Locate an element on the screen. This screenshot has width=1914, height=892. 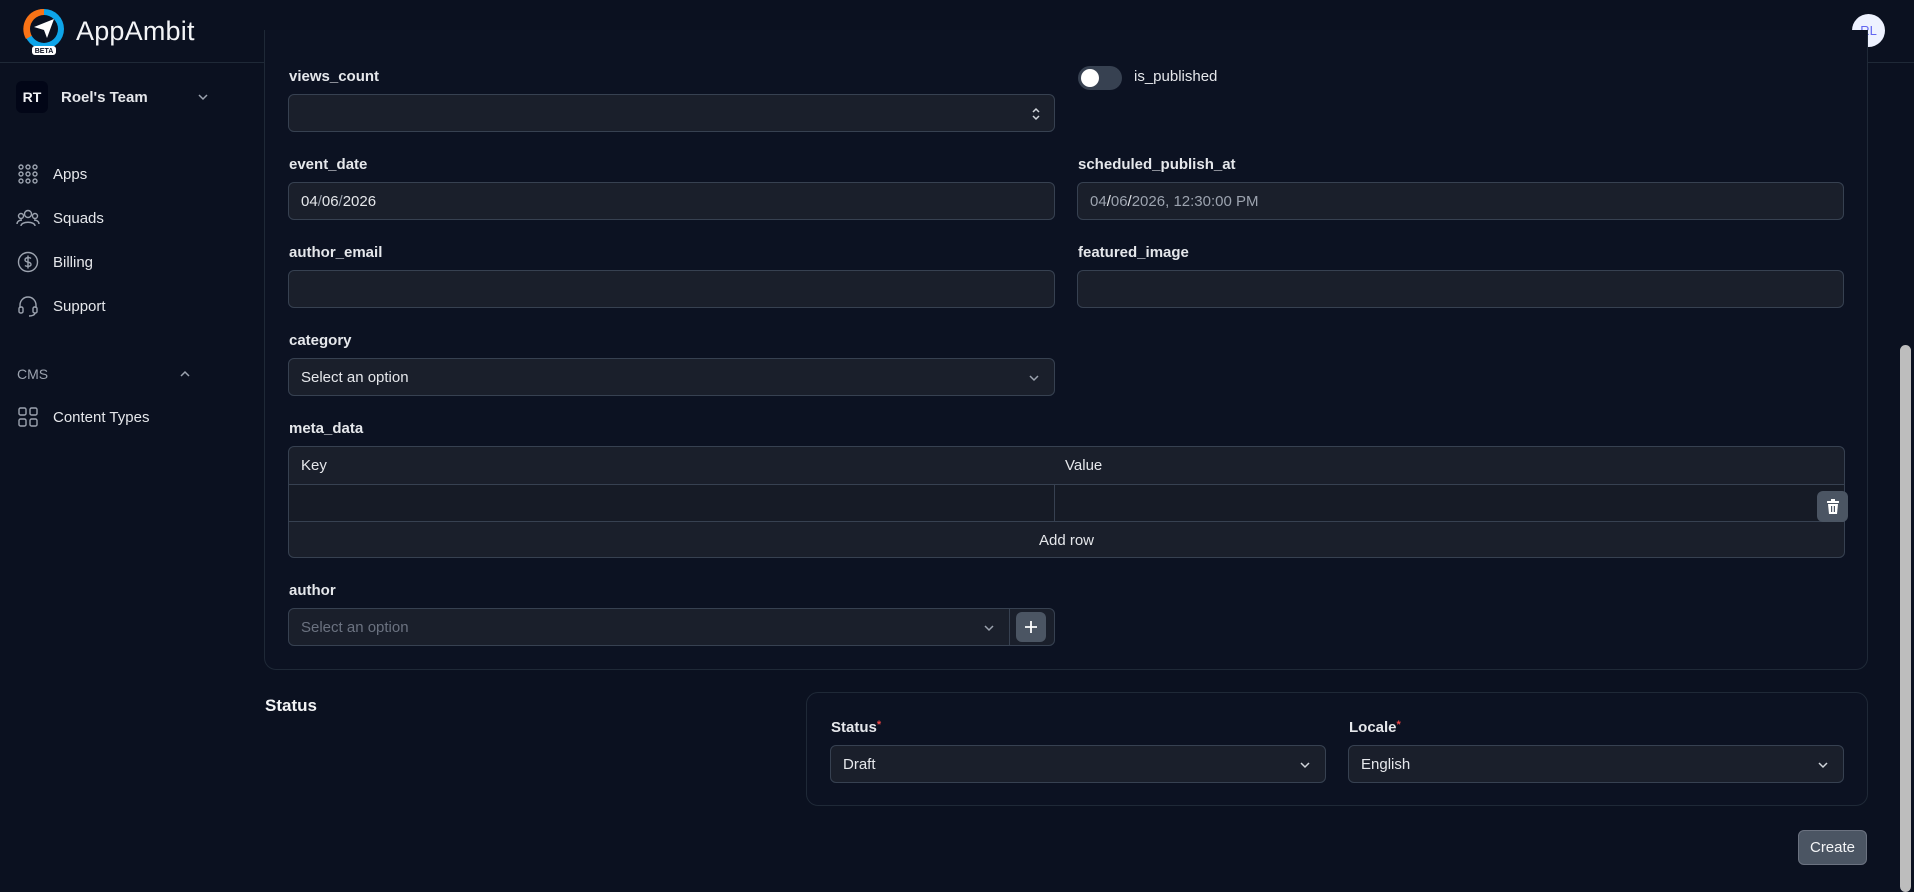
sidebar-item-label: Billing is located at coordinates (73, 262).